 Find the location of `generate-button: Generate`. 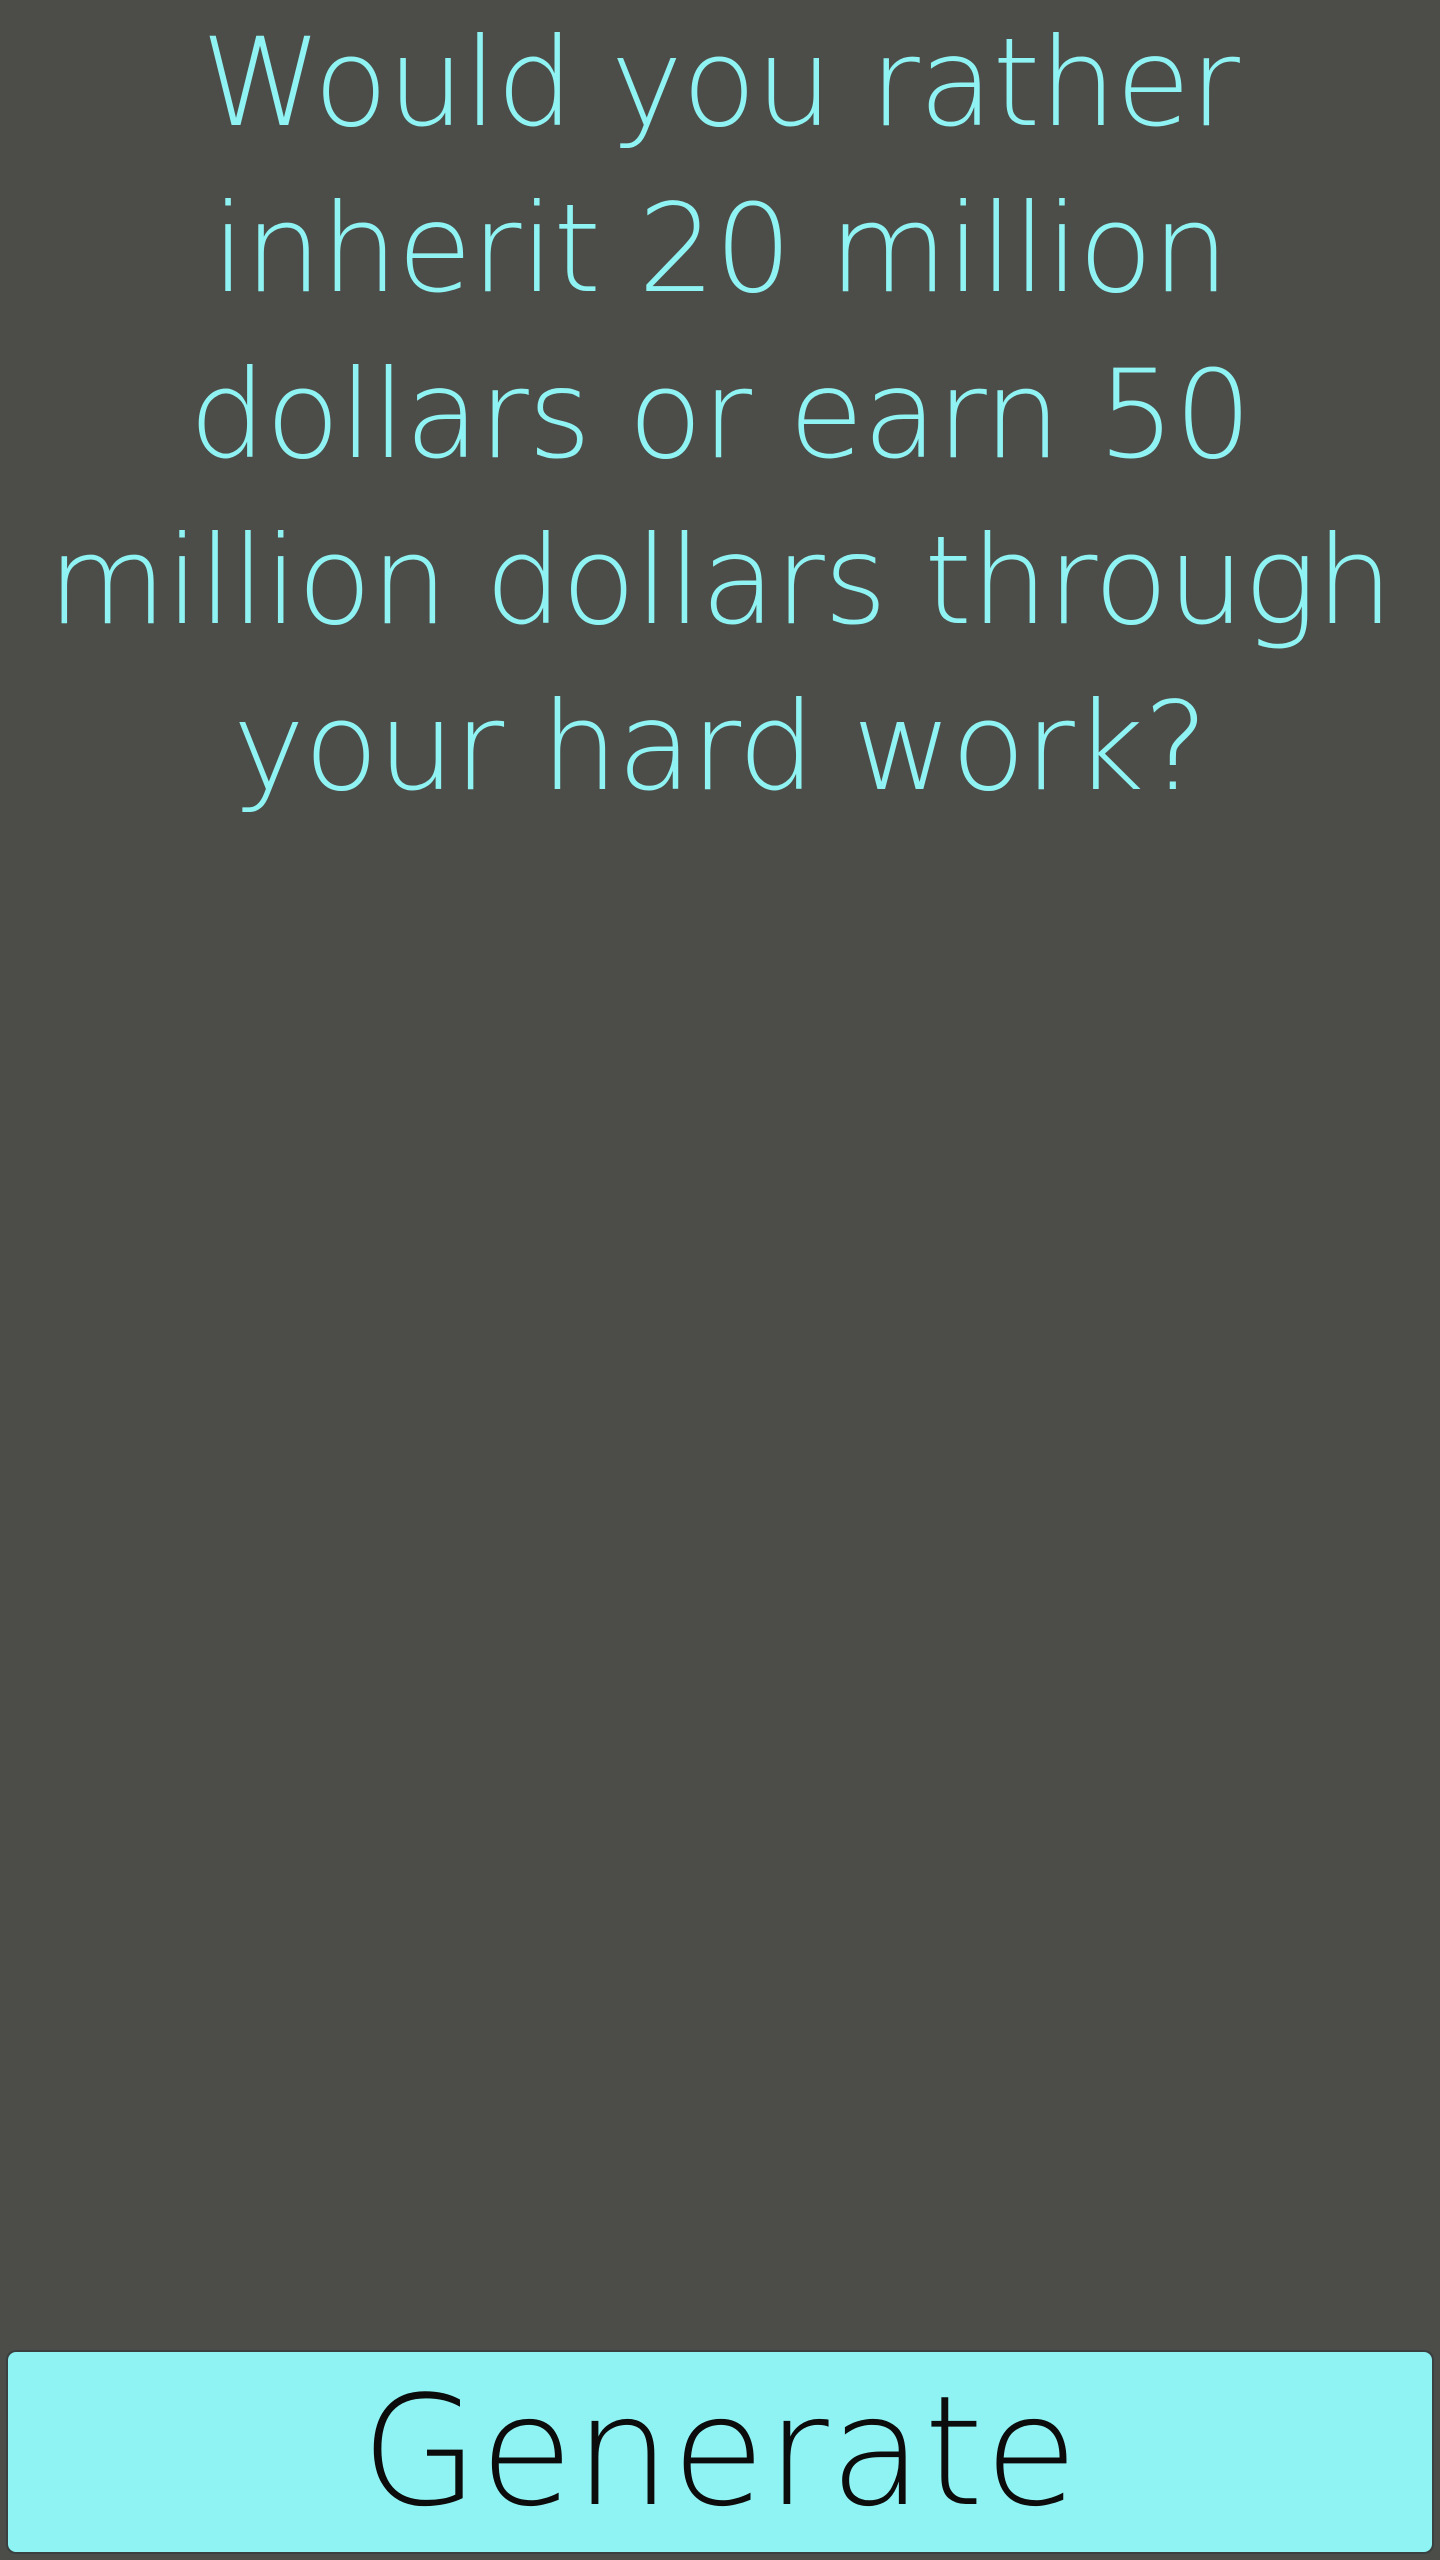

generate-button: Generate is located at coordinates (720, 2452).